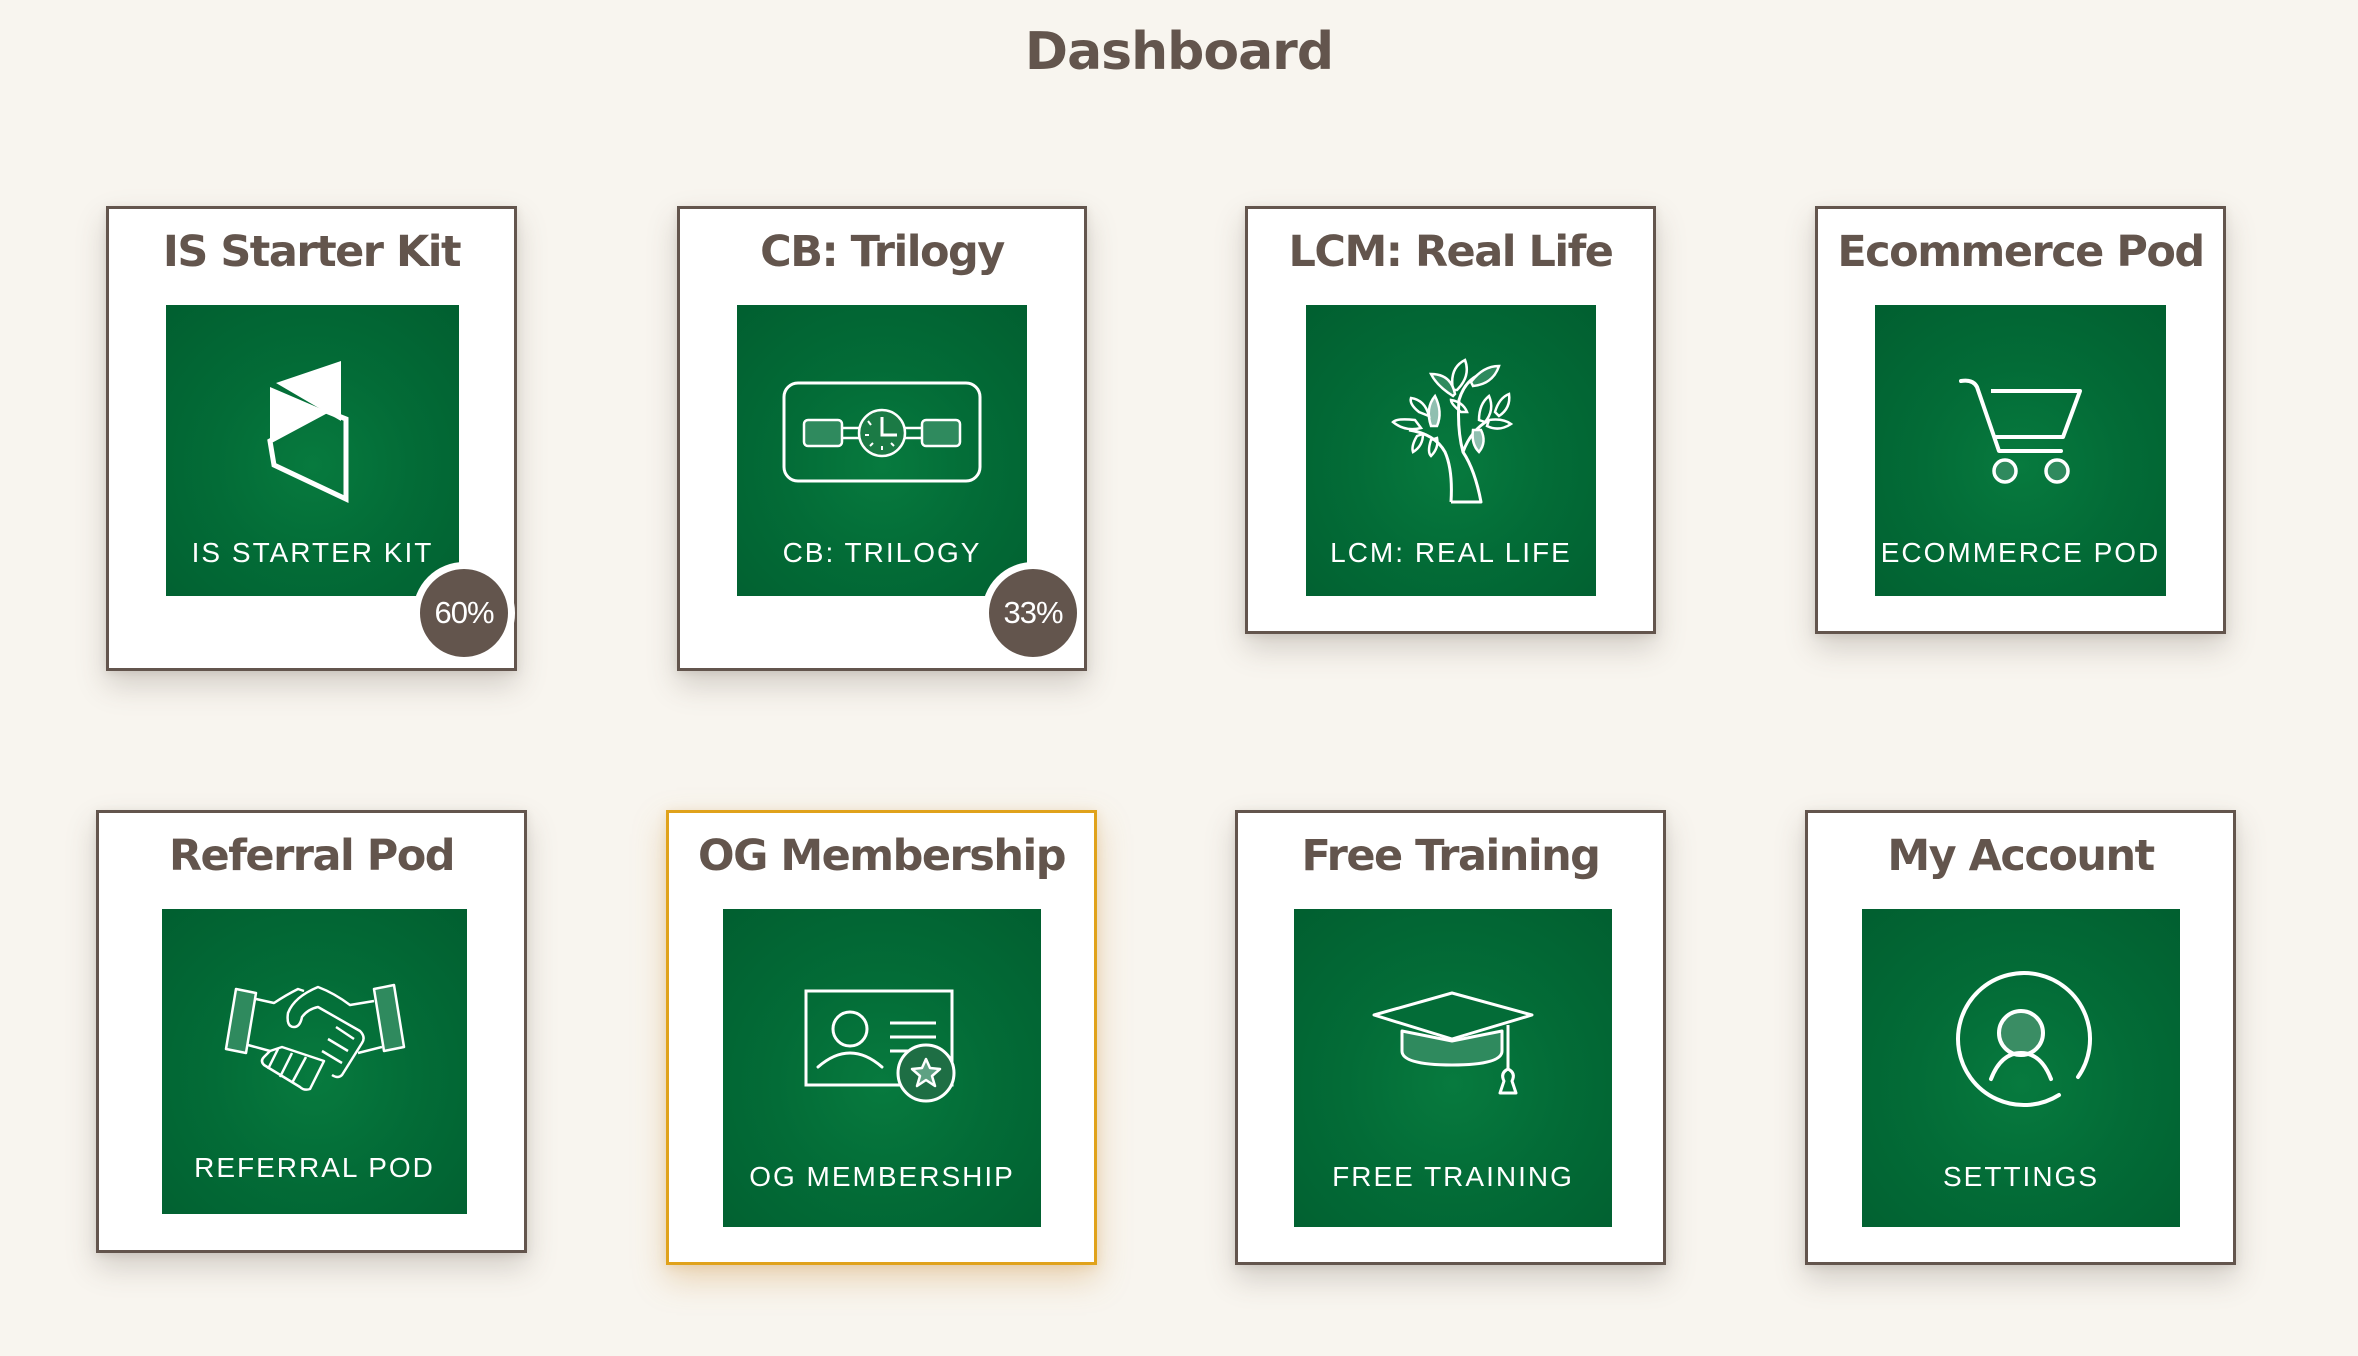 This screenshot has height=1356, width=2358. I want to click on tree-icon, so click(1452, 431).